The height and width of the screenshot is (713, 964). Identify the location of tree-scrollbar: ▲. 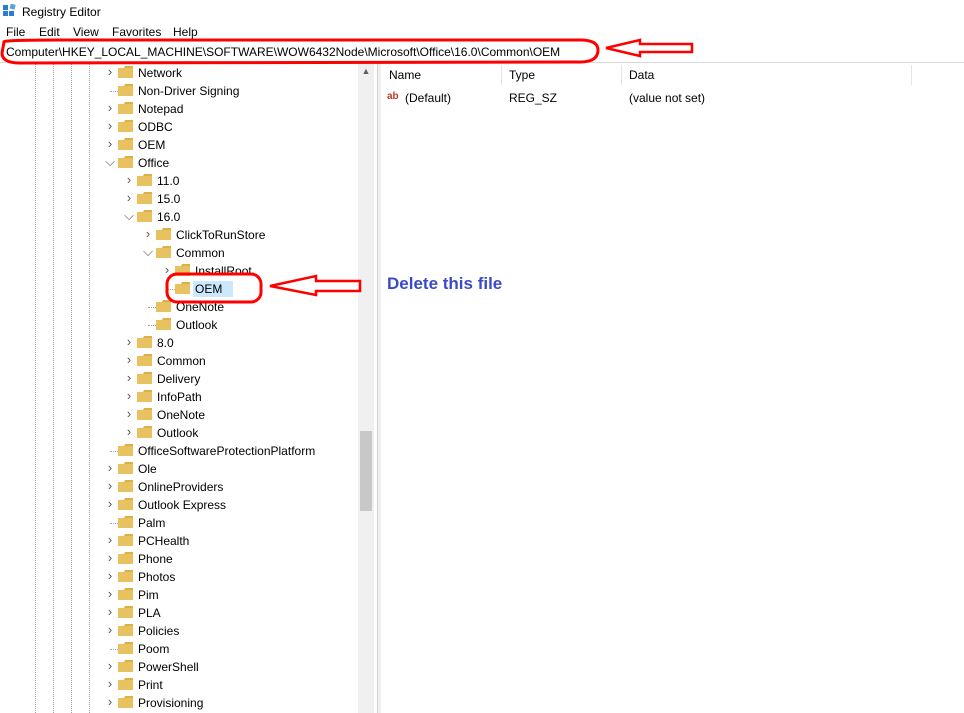
(366, 388).